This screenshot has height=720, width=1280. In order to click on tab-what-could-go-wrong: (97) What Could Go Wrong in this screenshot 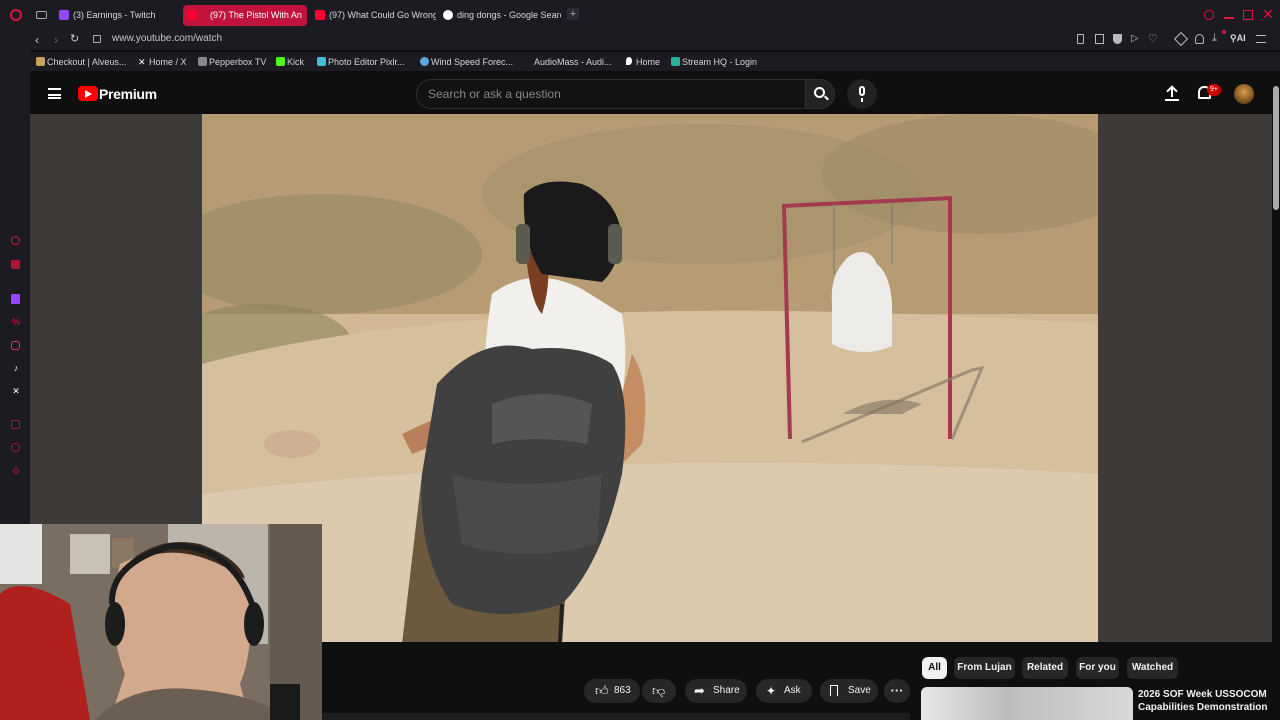, I will do `click(373, 15)`.